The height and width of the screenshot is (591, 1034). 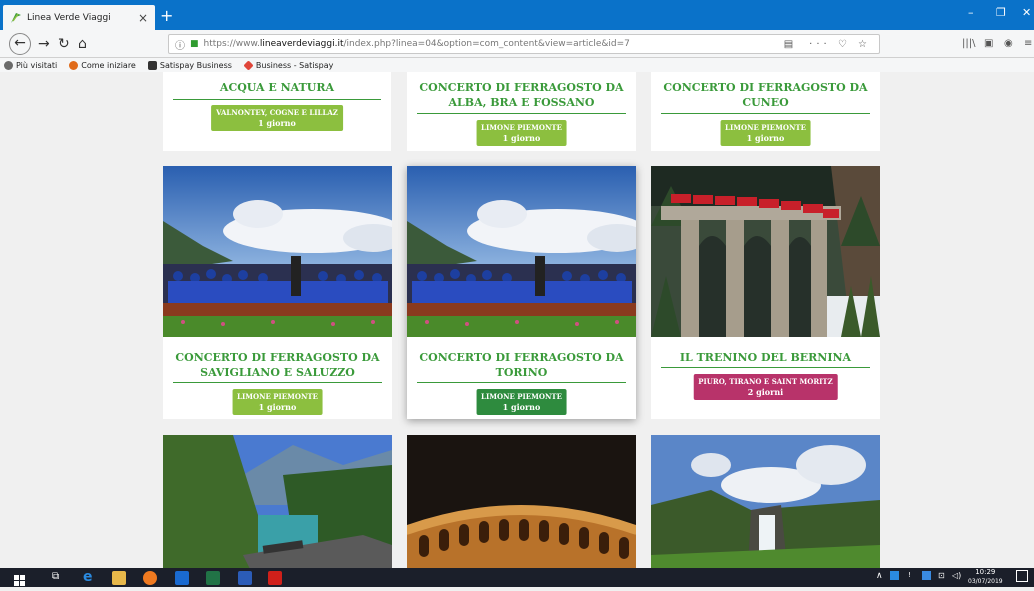 What do you see at coordinates (517, 15) in the screenshot?
I see `tab-bar: Linea Verde Viaggi × + – ❐ ✕` at bounding box center [517, 15].